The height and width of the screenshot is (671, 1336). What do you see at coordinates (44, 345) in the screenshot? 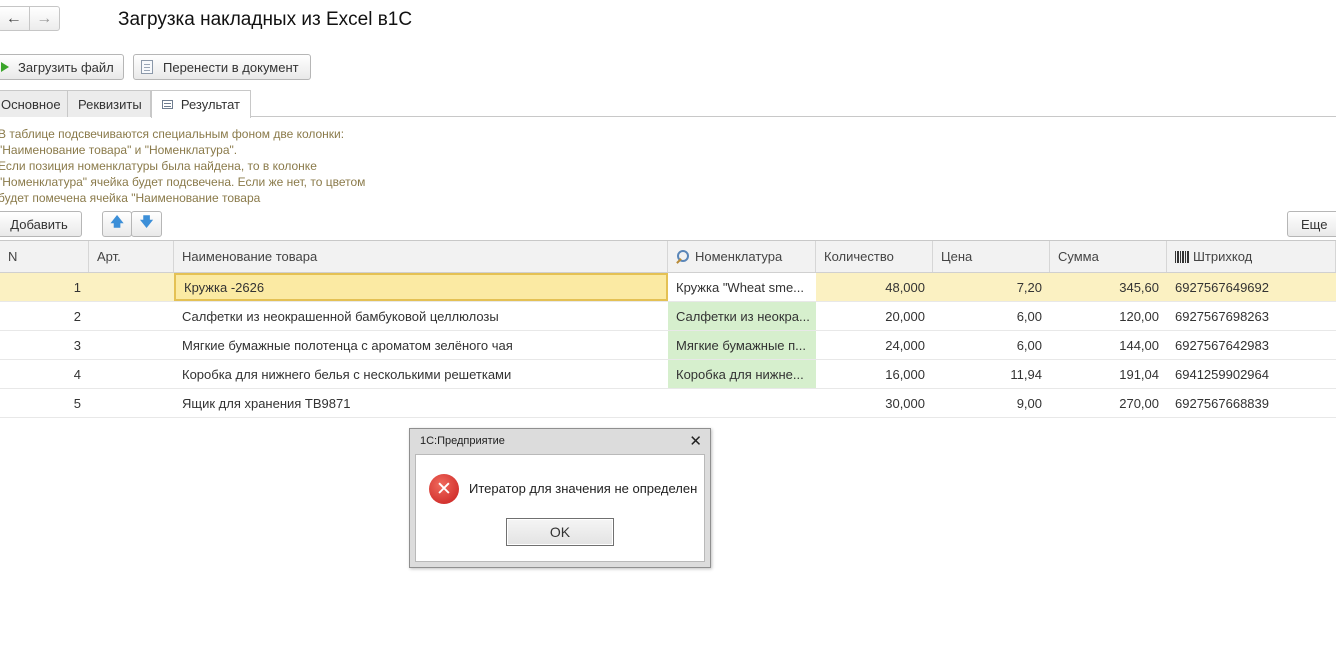
I see `cell-n: 3` at bounding box center [44, 345].